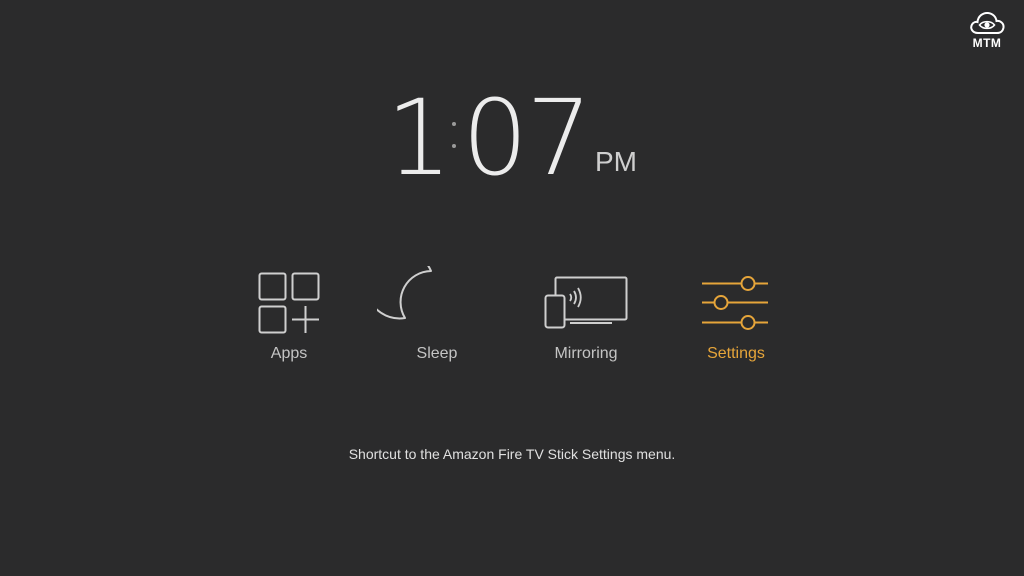 The height and width of the screenshot is (576, 1024). Describe the element at coordinates (736, 353) in the screenshot. I see `menu-item-settings-label: Settings` at that location.